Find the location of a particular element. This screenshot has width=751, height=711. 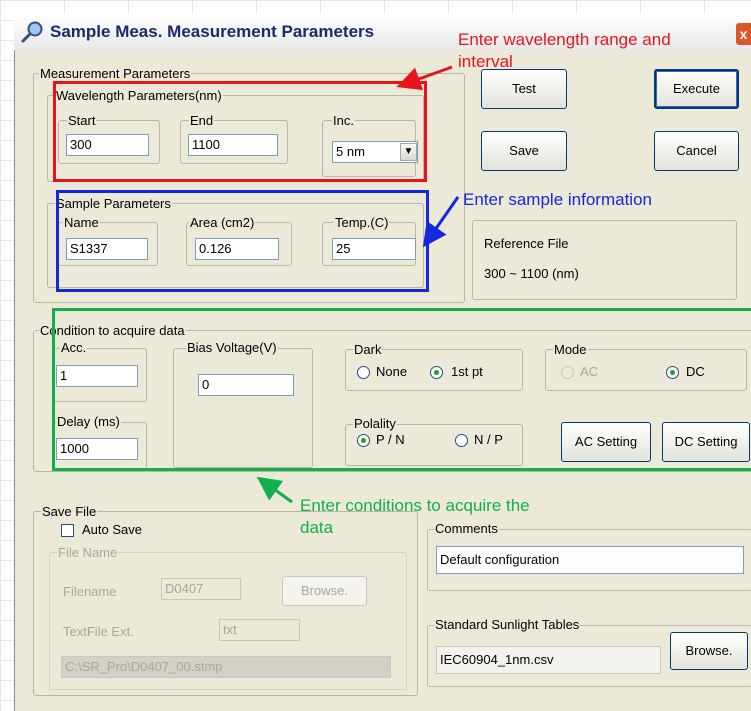

blue-arrow is located at coordinates (441, 222).